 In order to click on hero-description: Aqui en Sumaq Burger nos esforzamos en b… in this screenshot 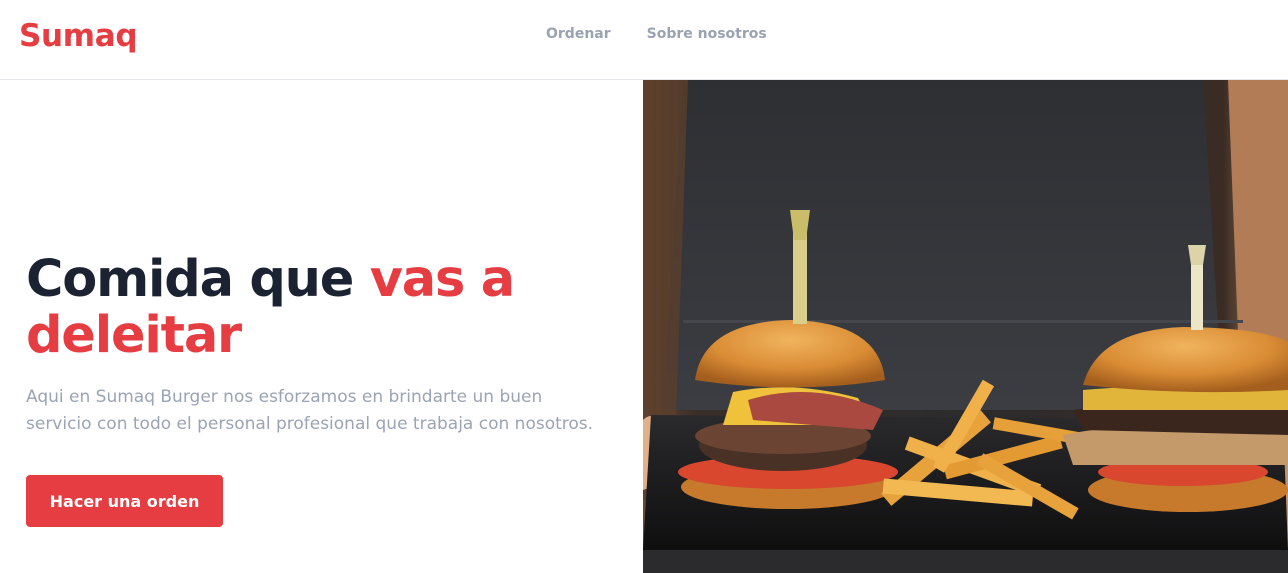, I will do `click(310, 410)`.